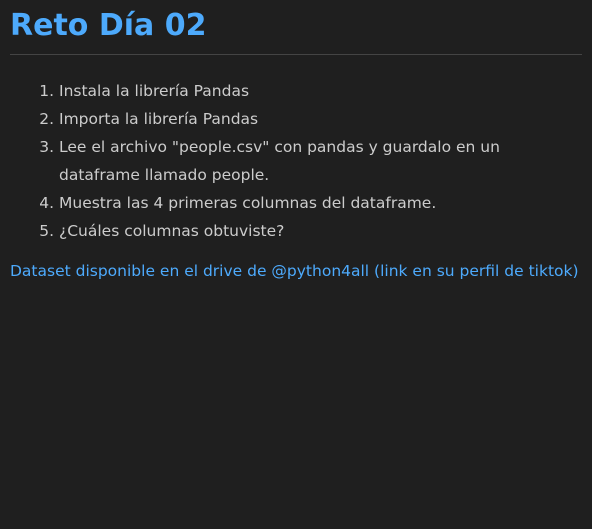  Describe the element at coordinates (320, 231) in the screenshot. I see `list-item-step-5: ¿Cuáles columnas obtuviste?` at that location.